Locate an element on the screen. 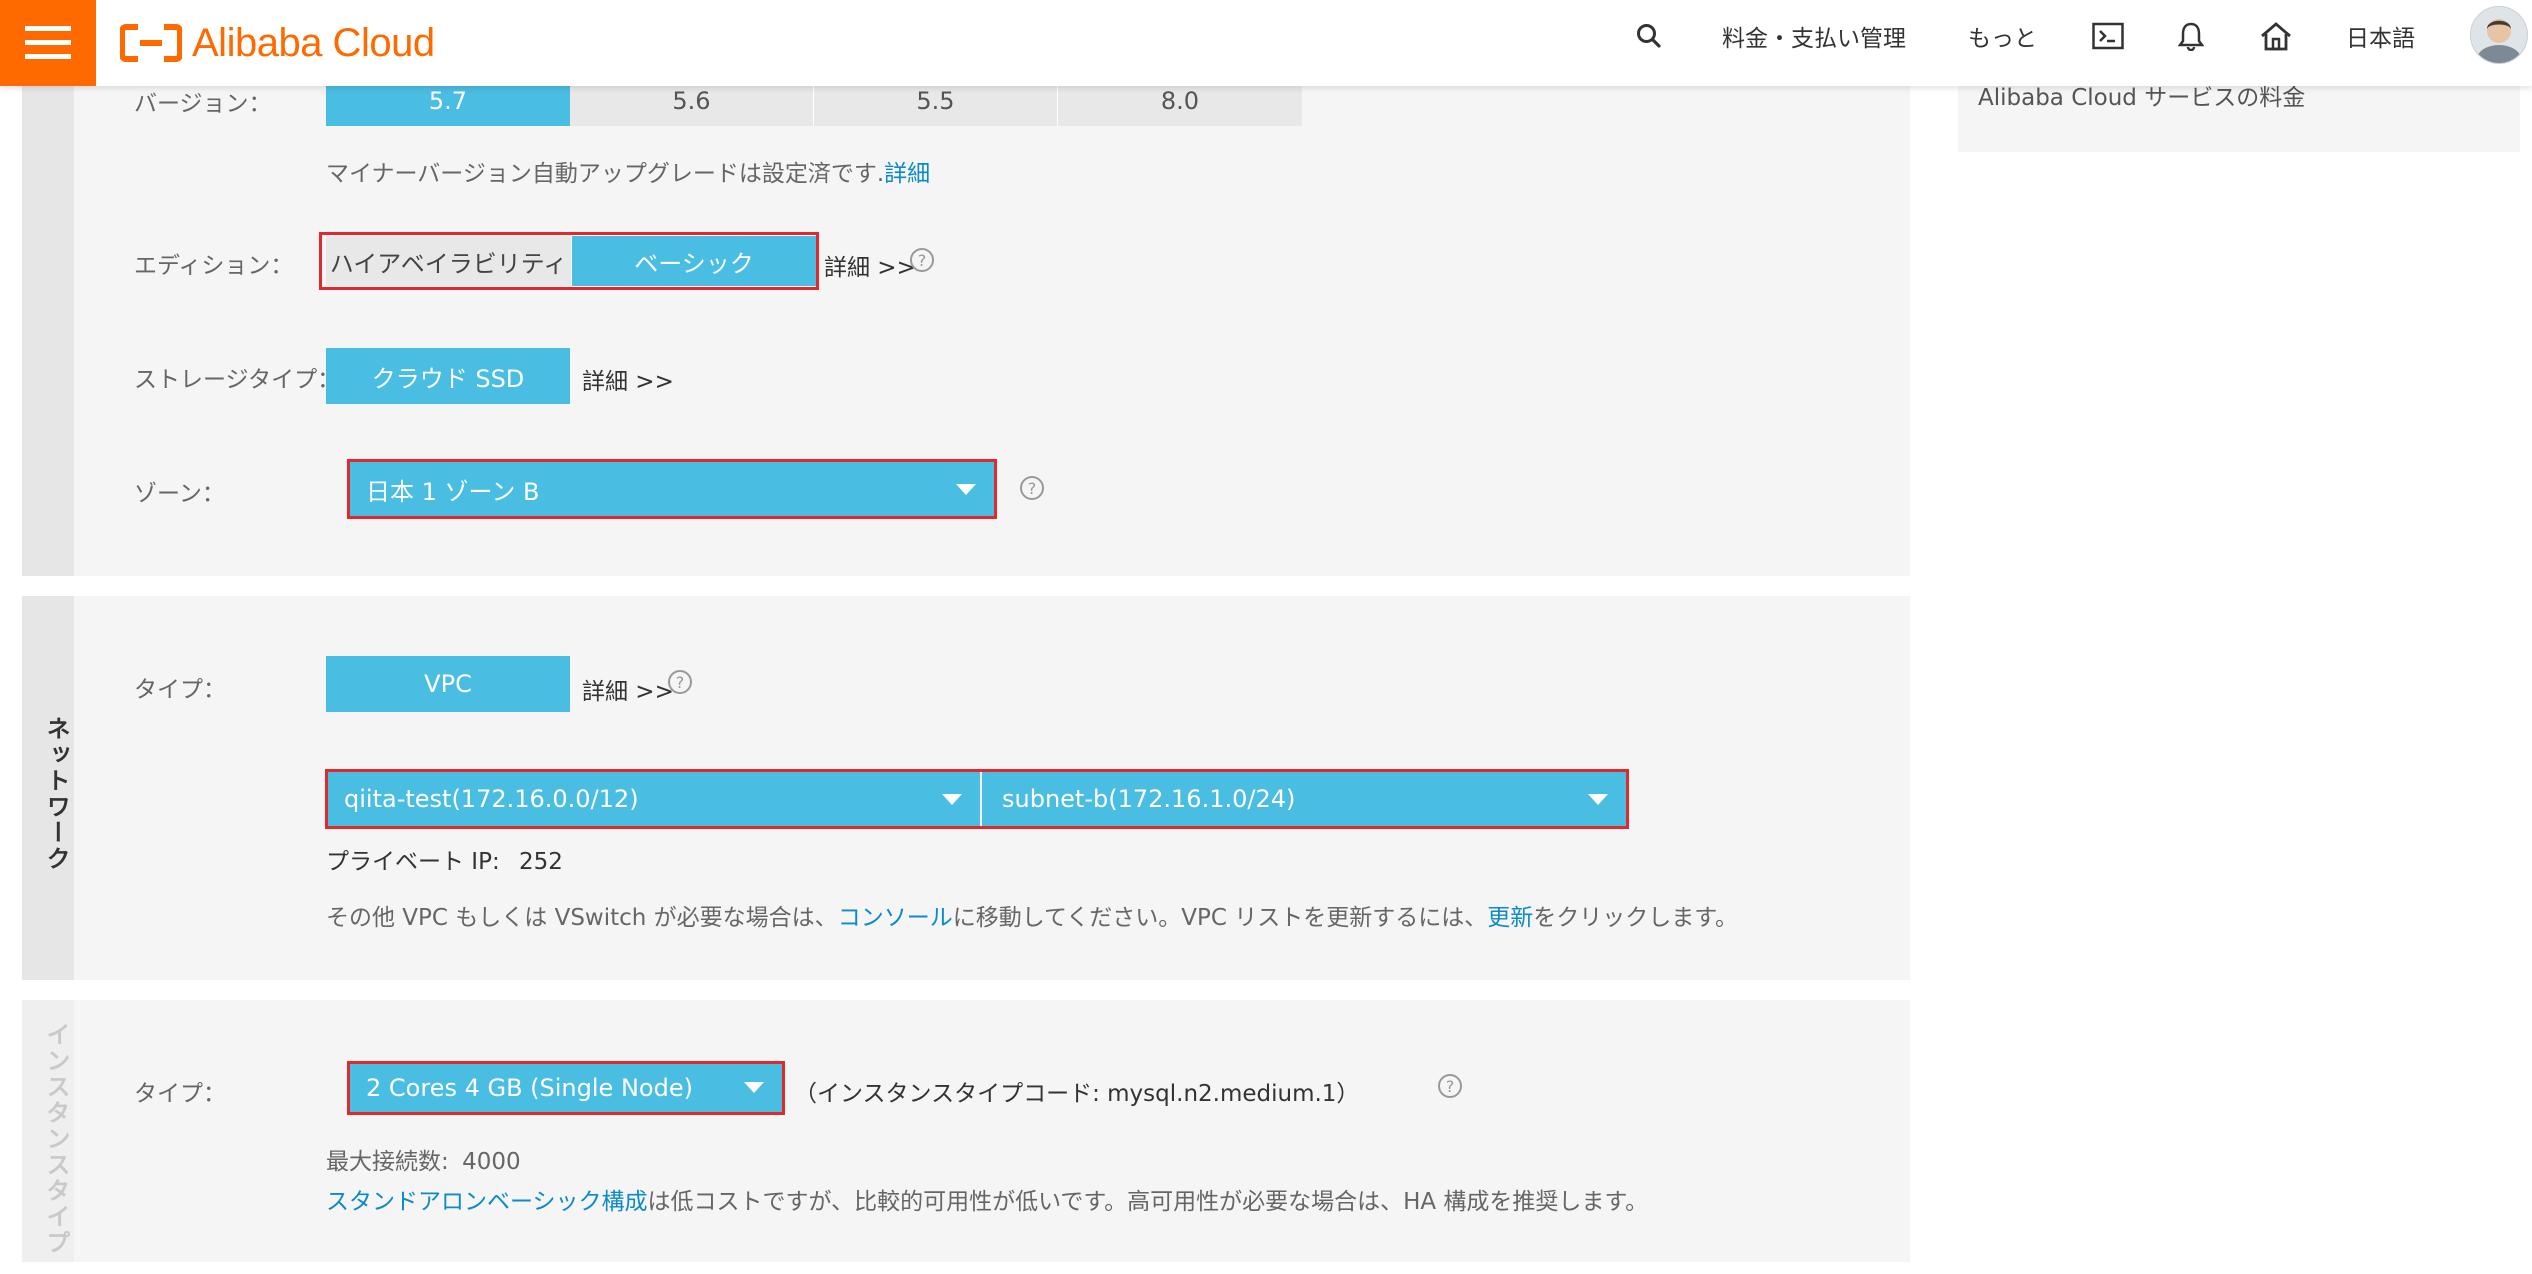  menu-icon is located at coordinates (48, 42).